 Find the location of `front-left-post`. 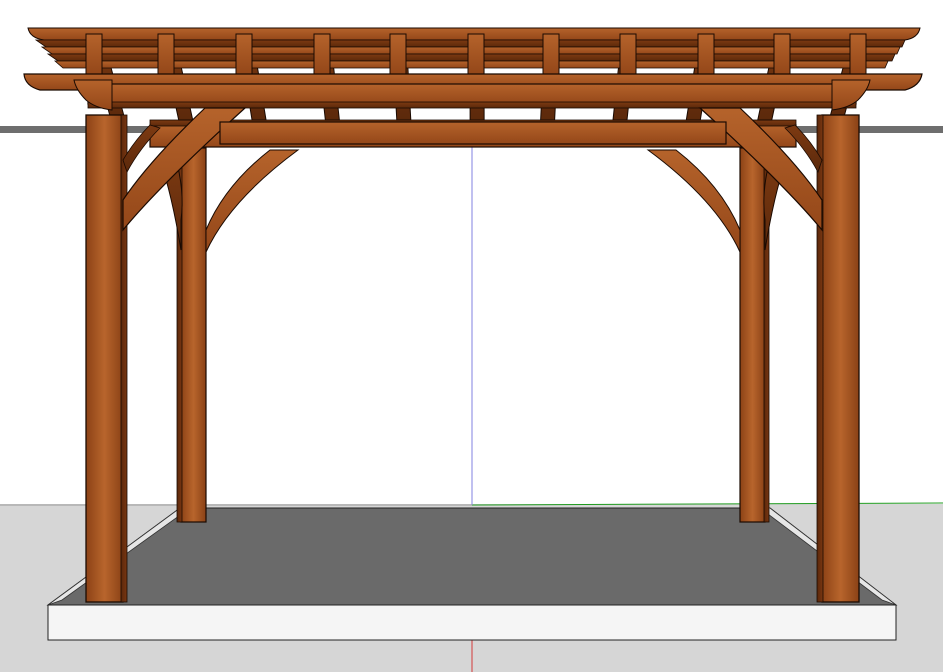

front-left-post is located at coordinates (106, 358).